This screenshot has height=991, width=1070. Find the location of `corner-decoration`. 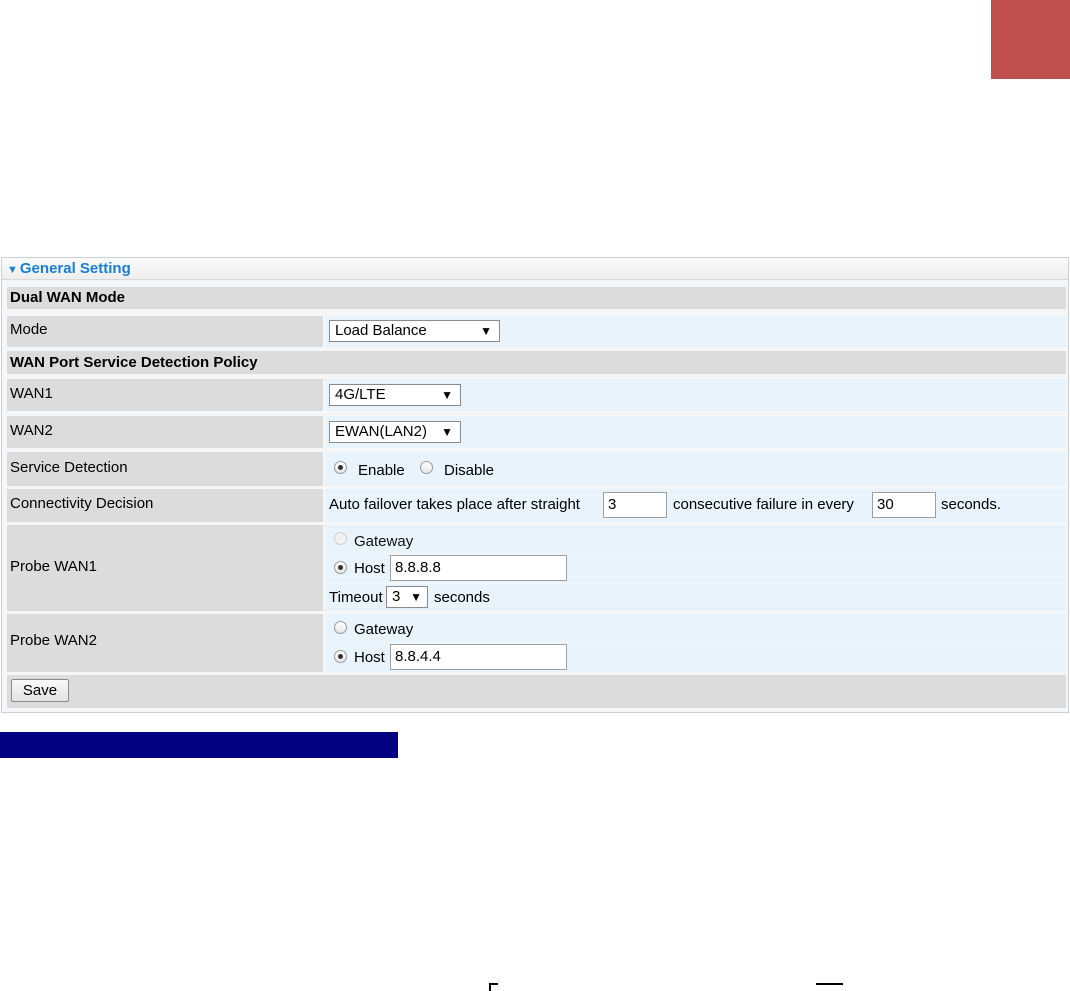

corner-decoration is located at coordinates (1030, 39).